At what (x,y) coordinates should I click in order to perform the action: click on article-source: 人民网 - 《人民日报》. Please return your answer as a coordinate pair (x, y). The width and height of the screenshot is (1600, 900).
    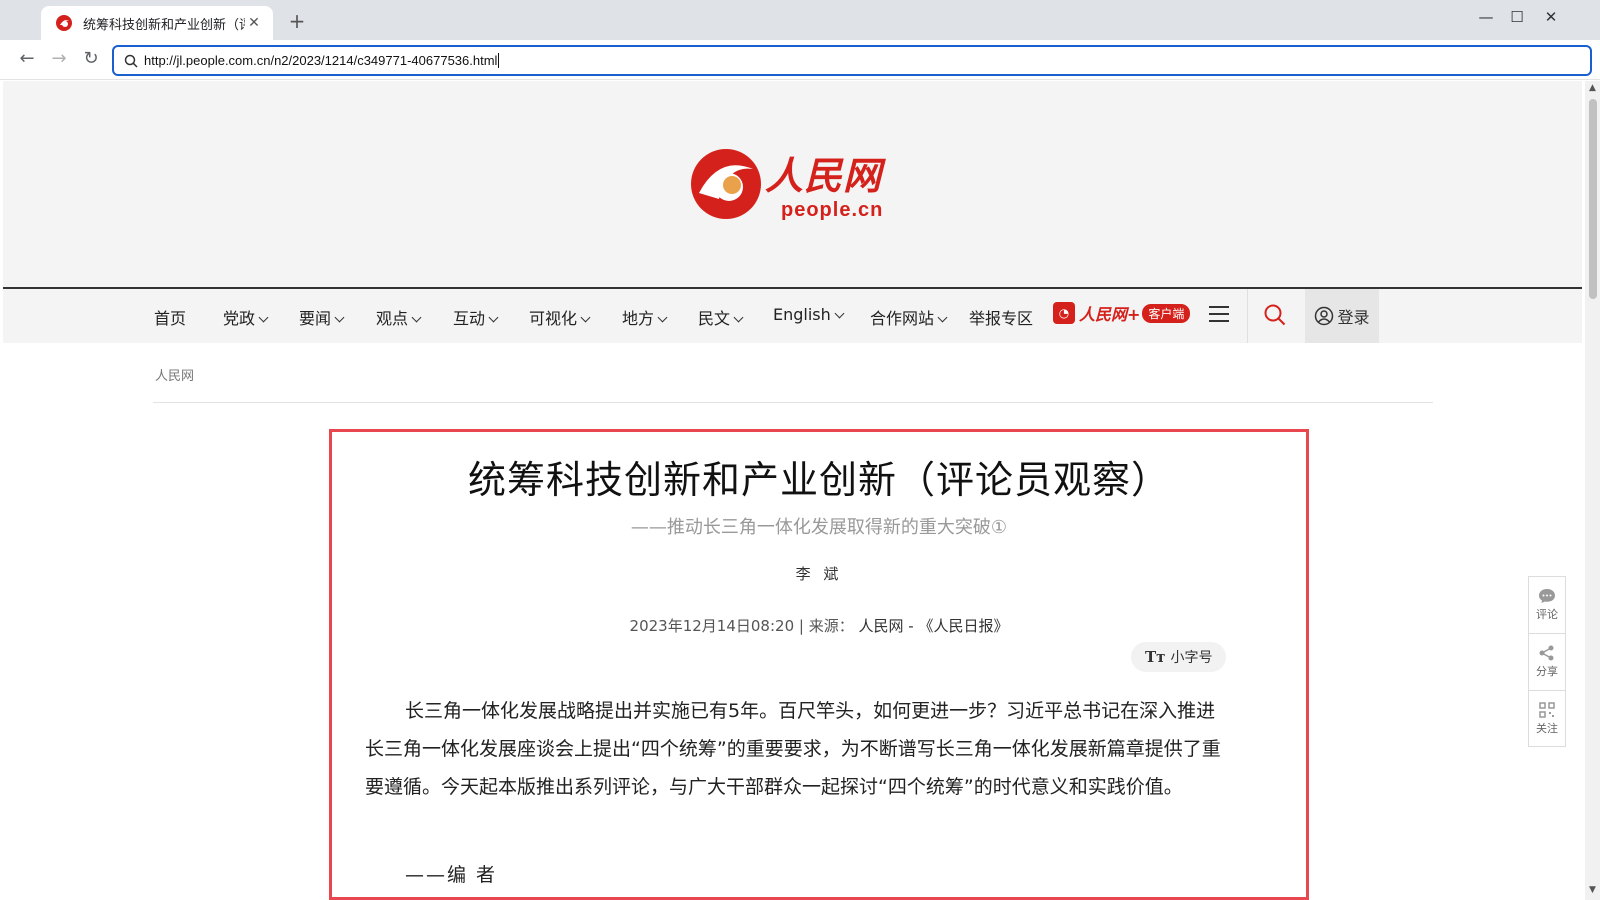
    Looking at the image, I should click on (934, 626).